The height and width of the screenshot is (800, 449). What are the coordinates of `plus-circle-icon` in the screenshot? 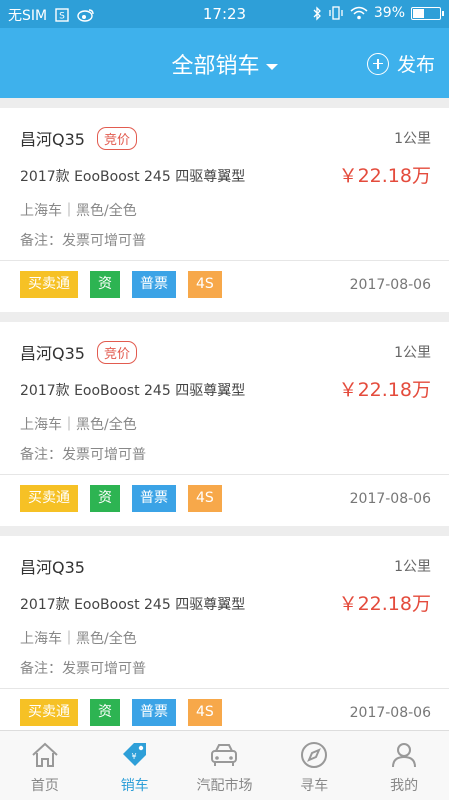 It's located at (377, 63).